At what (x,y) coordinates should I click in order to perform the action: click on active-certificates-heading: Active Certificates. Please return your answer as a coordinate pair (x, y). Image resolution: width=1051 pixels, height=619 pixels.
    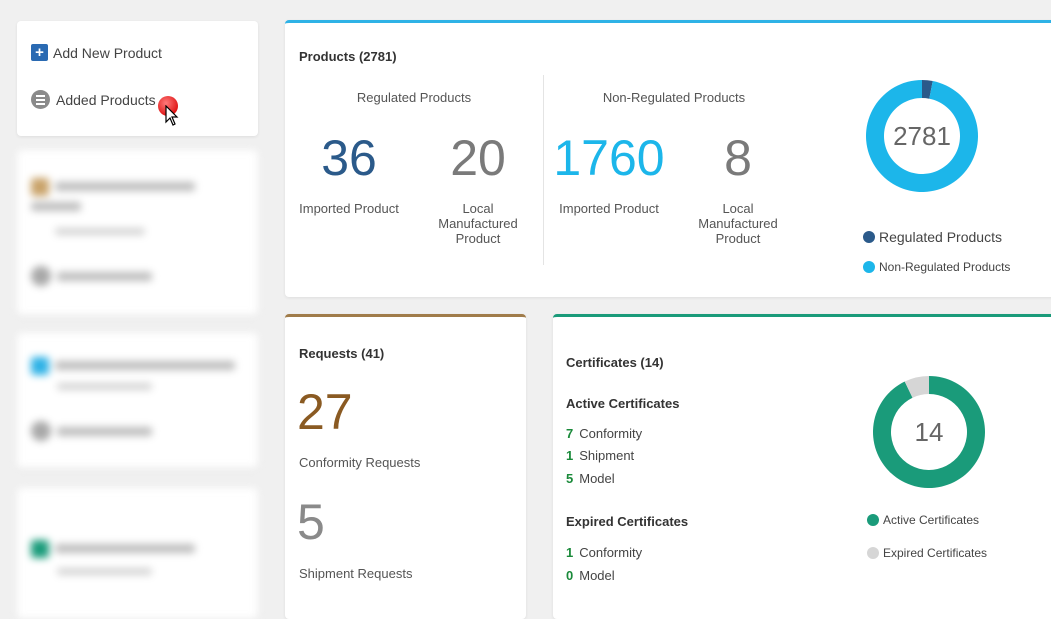
    Looking at the image, I should click on (623, 403).